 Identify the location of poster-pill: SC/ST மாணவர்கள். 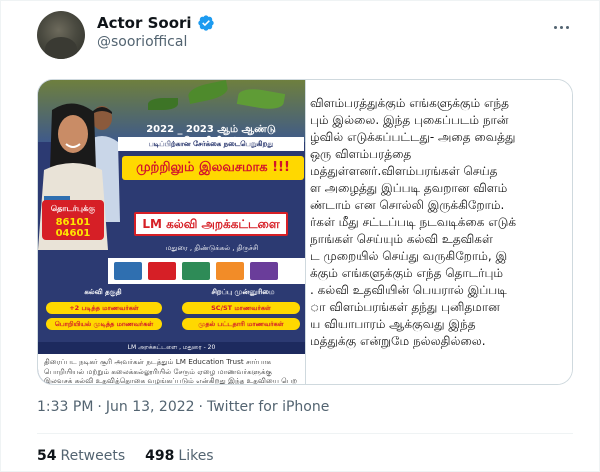
(241, 308).